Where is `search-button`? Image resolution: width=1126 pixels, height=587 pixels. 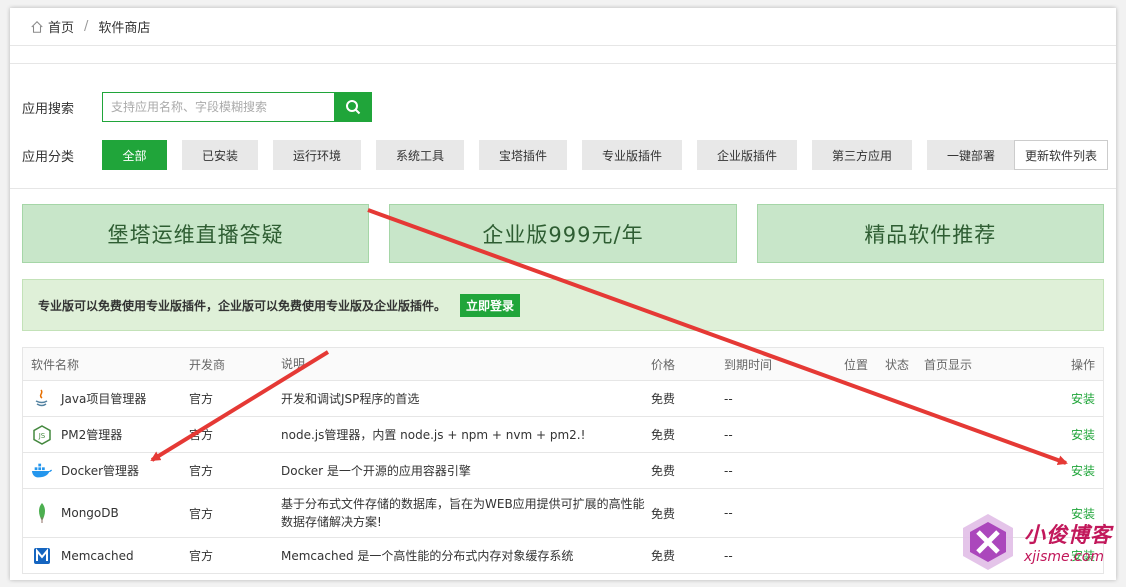
search-button is located at coordinates (353, 107).